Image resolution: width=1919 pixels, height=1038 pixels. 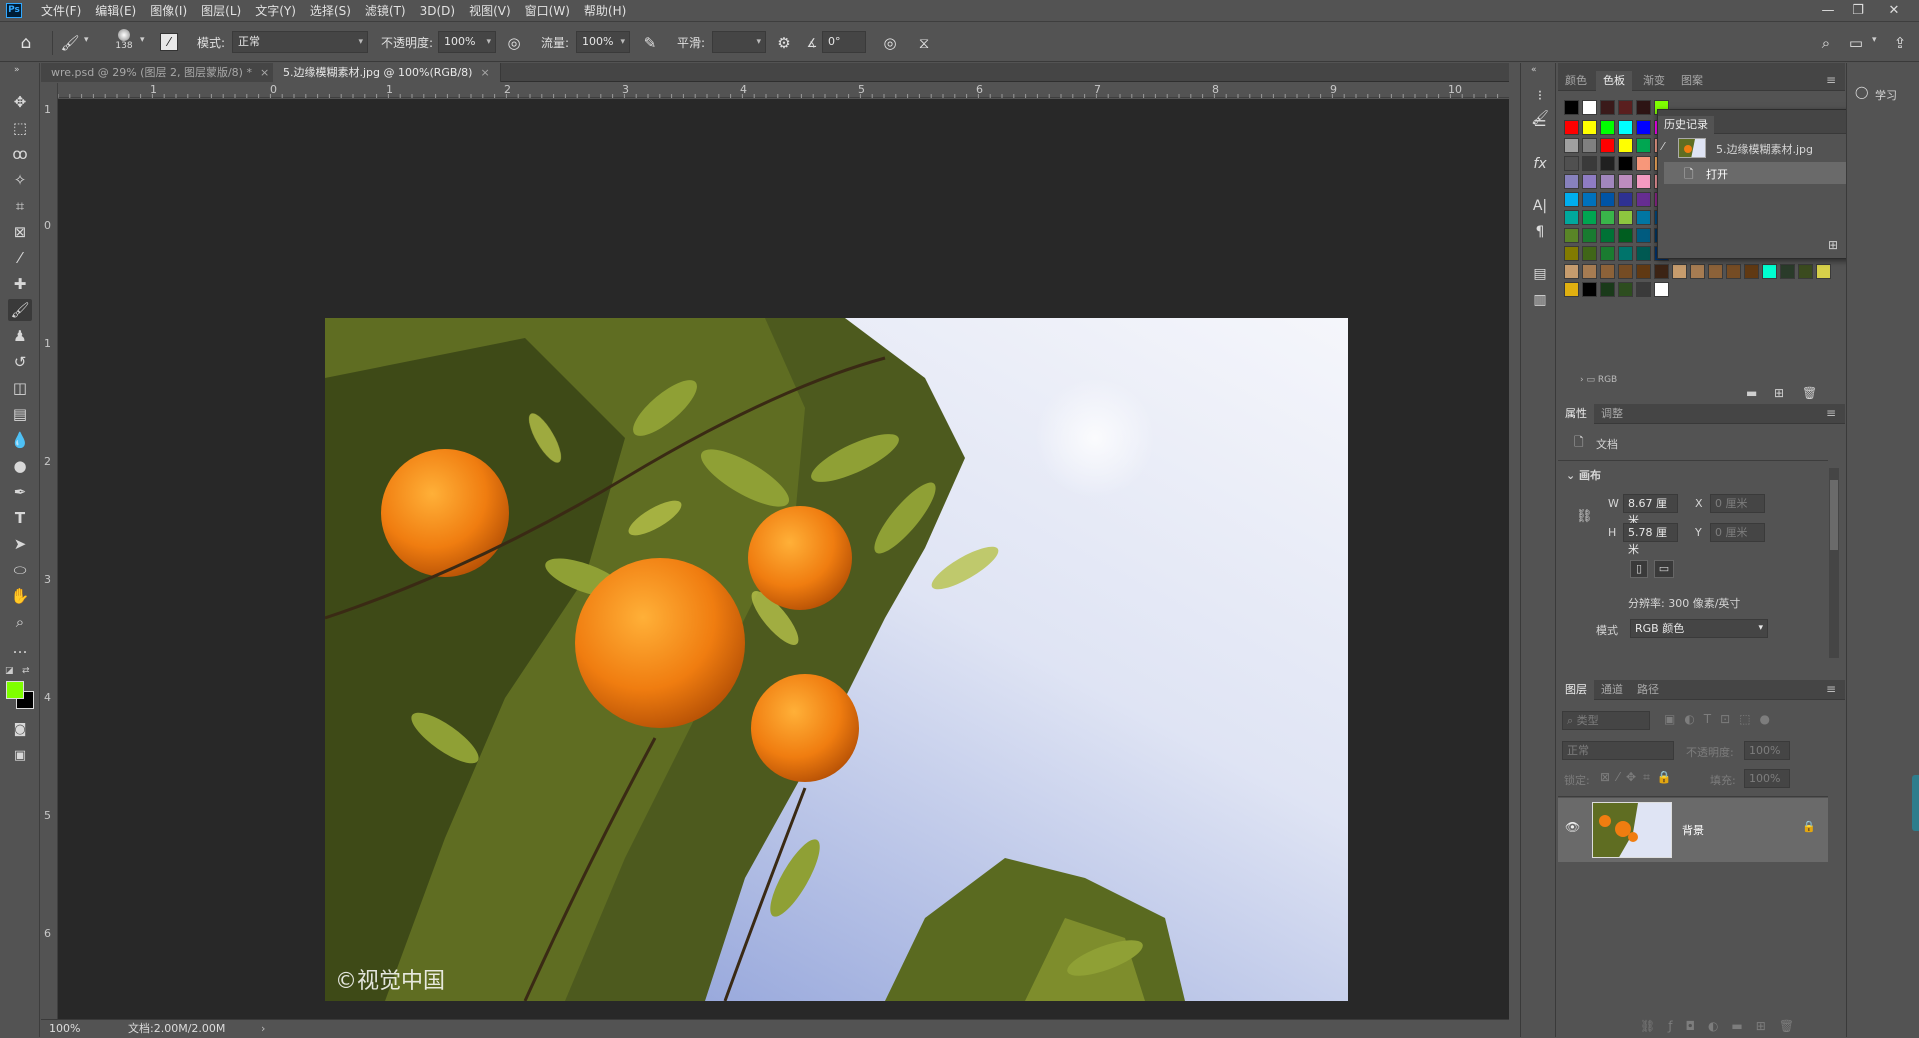 What do you see at coordinates (20, 440) in the screenshot?
I see `blur-tool-icon: 💧` at bounding box center [20, 440].